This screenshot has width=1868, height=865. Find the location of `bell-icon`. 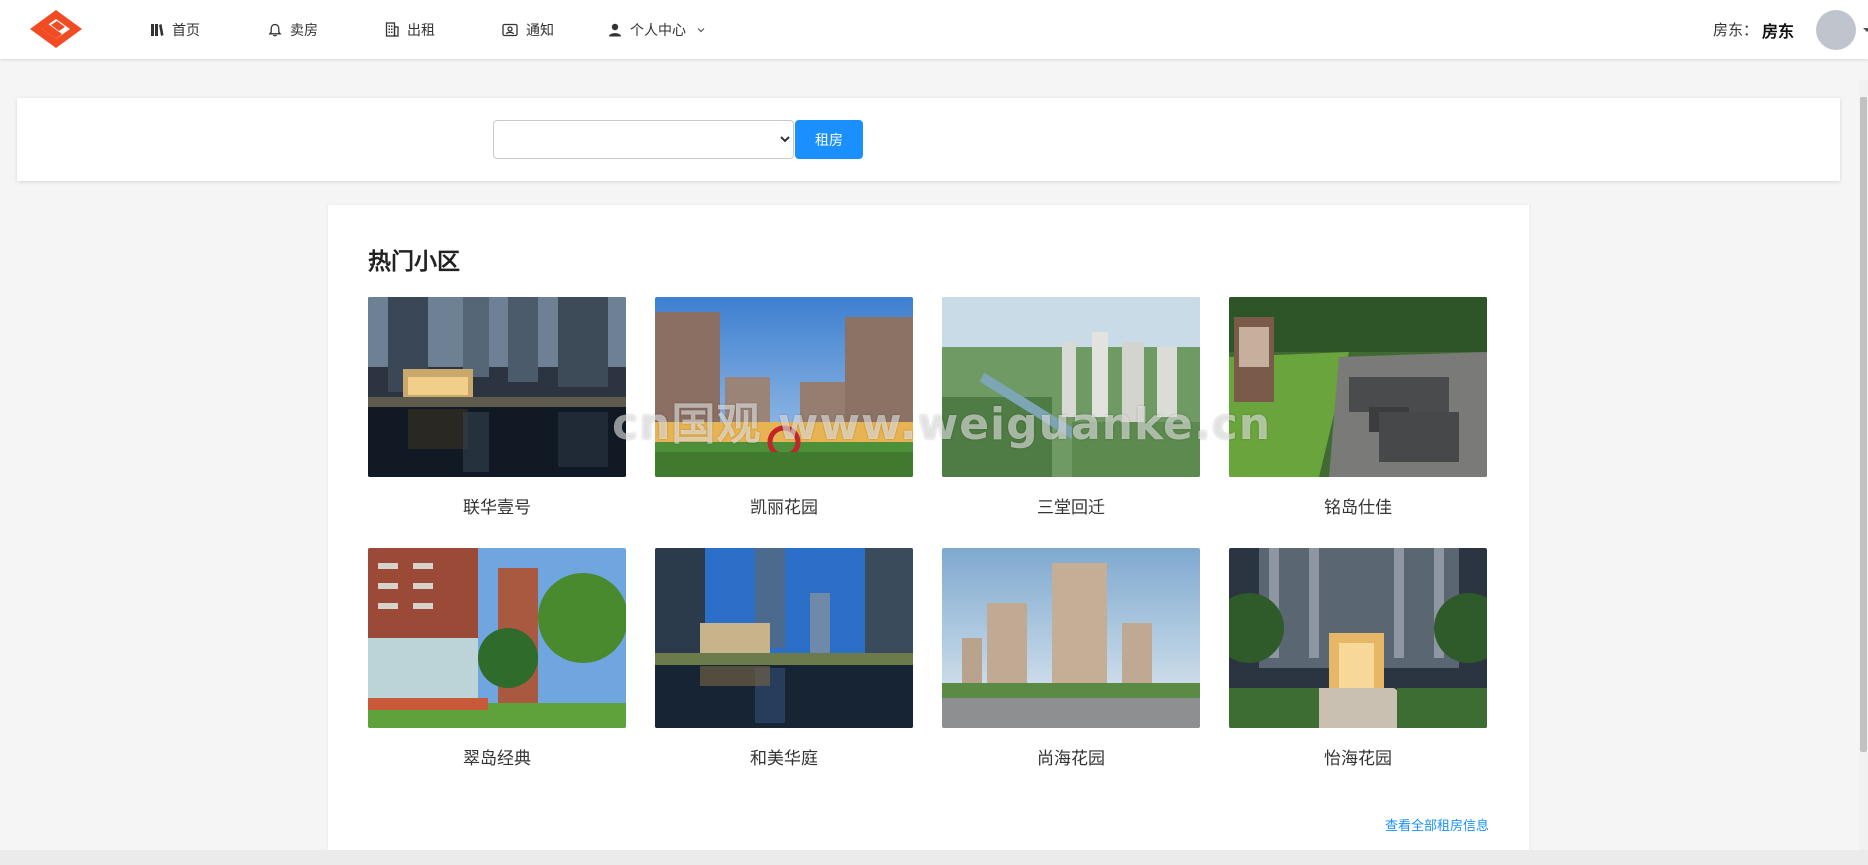

bell-icon is located at coordinates (275, 29).